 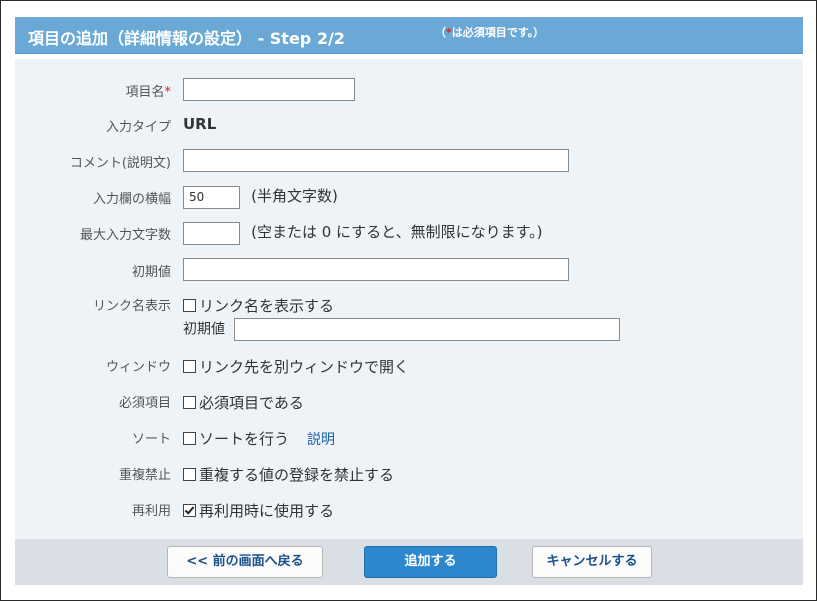 I want to click on required-note: （*は必須項目です。）, so click(x=490, y=32).